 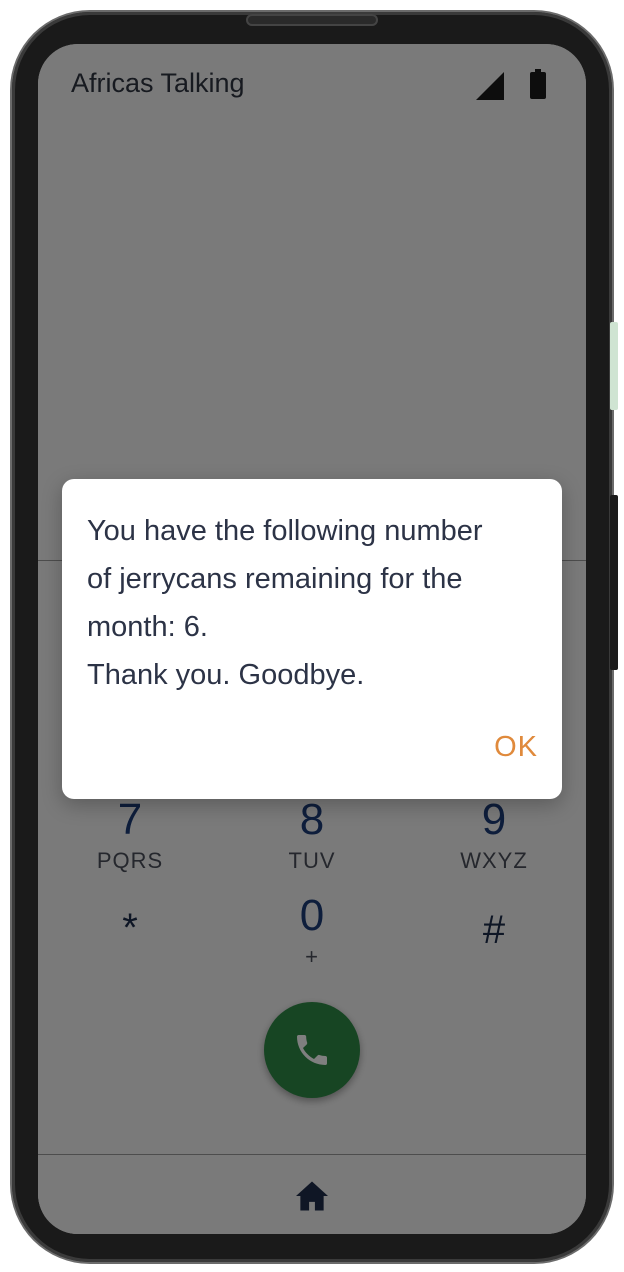 I want to click on key-digit: 8, so click(x=312, y=819).